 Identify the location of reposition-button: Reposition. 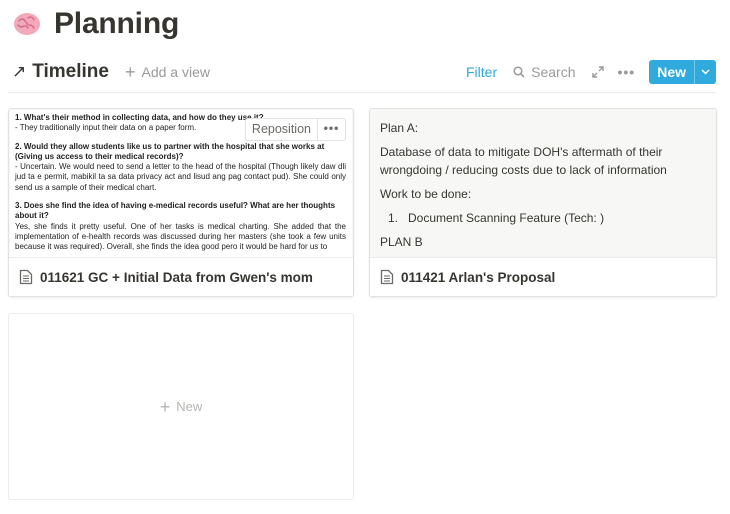
(282, 129).